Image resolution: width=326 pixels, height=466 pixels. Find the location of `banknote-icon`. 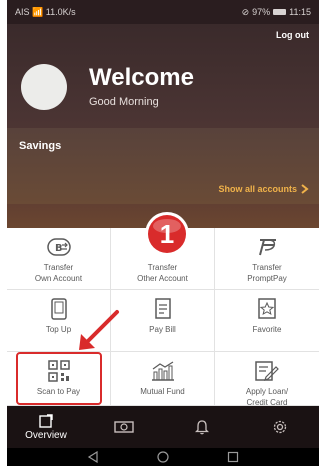

banknote-icon is located at coordinates (124, 427).